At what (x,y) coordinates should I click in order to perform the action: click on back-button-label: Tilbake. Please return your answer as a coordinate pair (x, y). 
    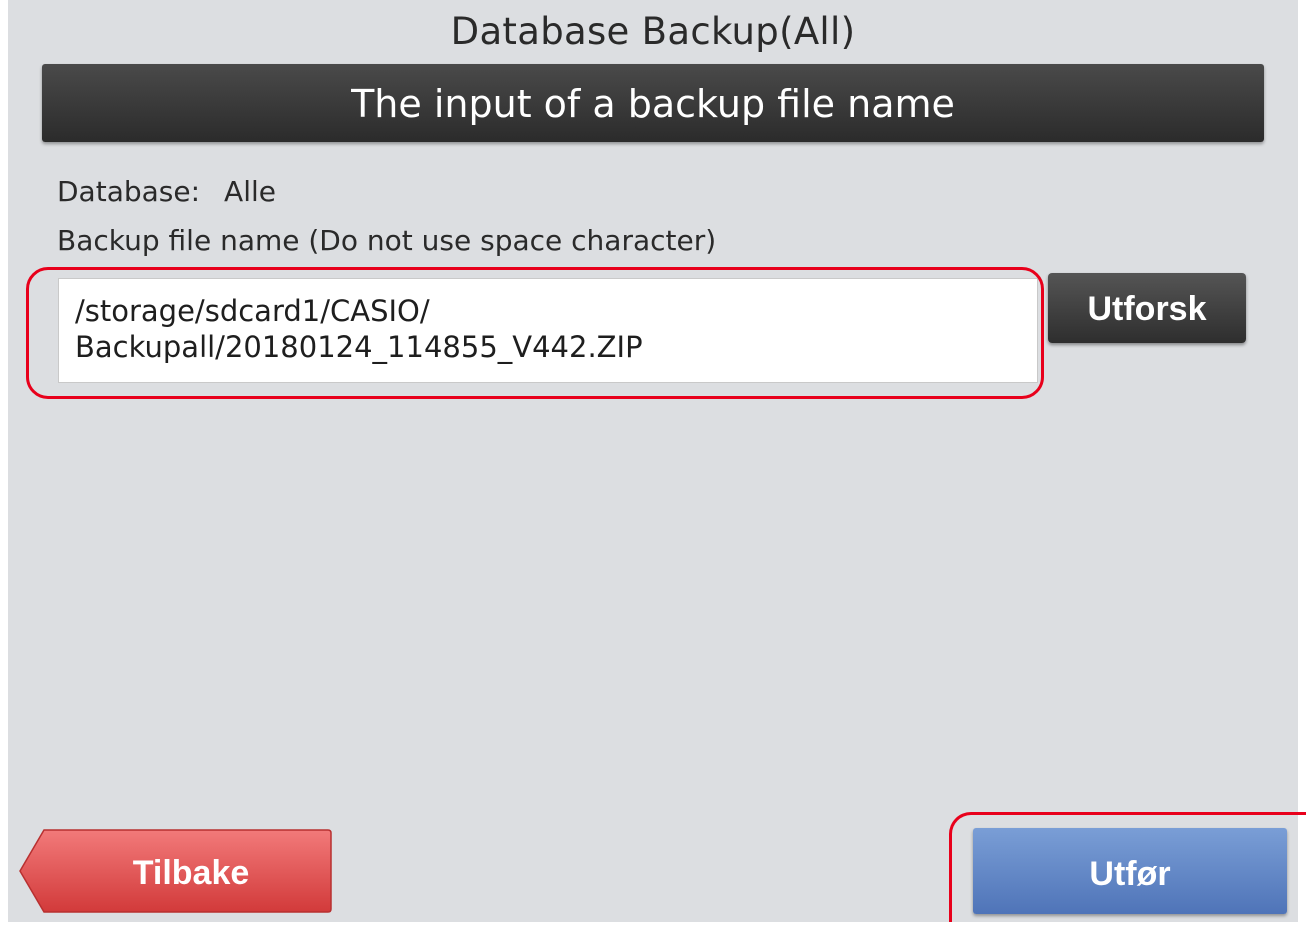
    Looking at the image, I should click on (191, 873).